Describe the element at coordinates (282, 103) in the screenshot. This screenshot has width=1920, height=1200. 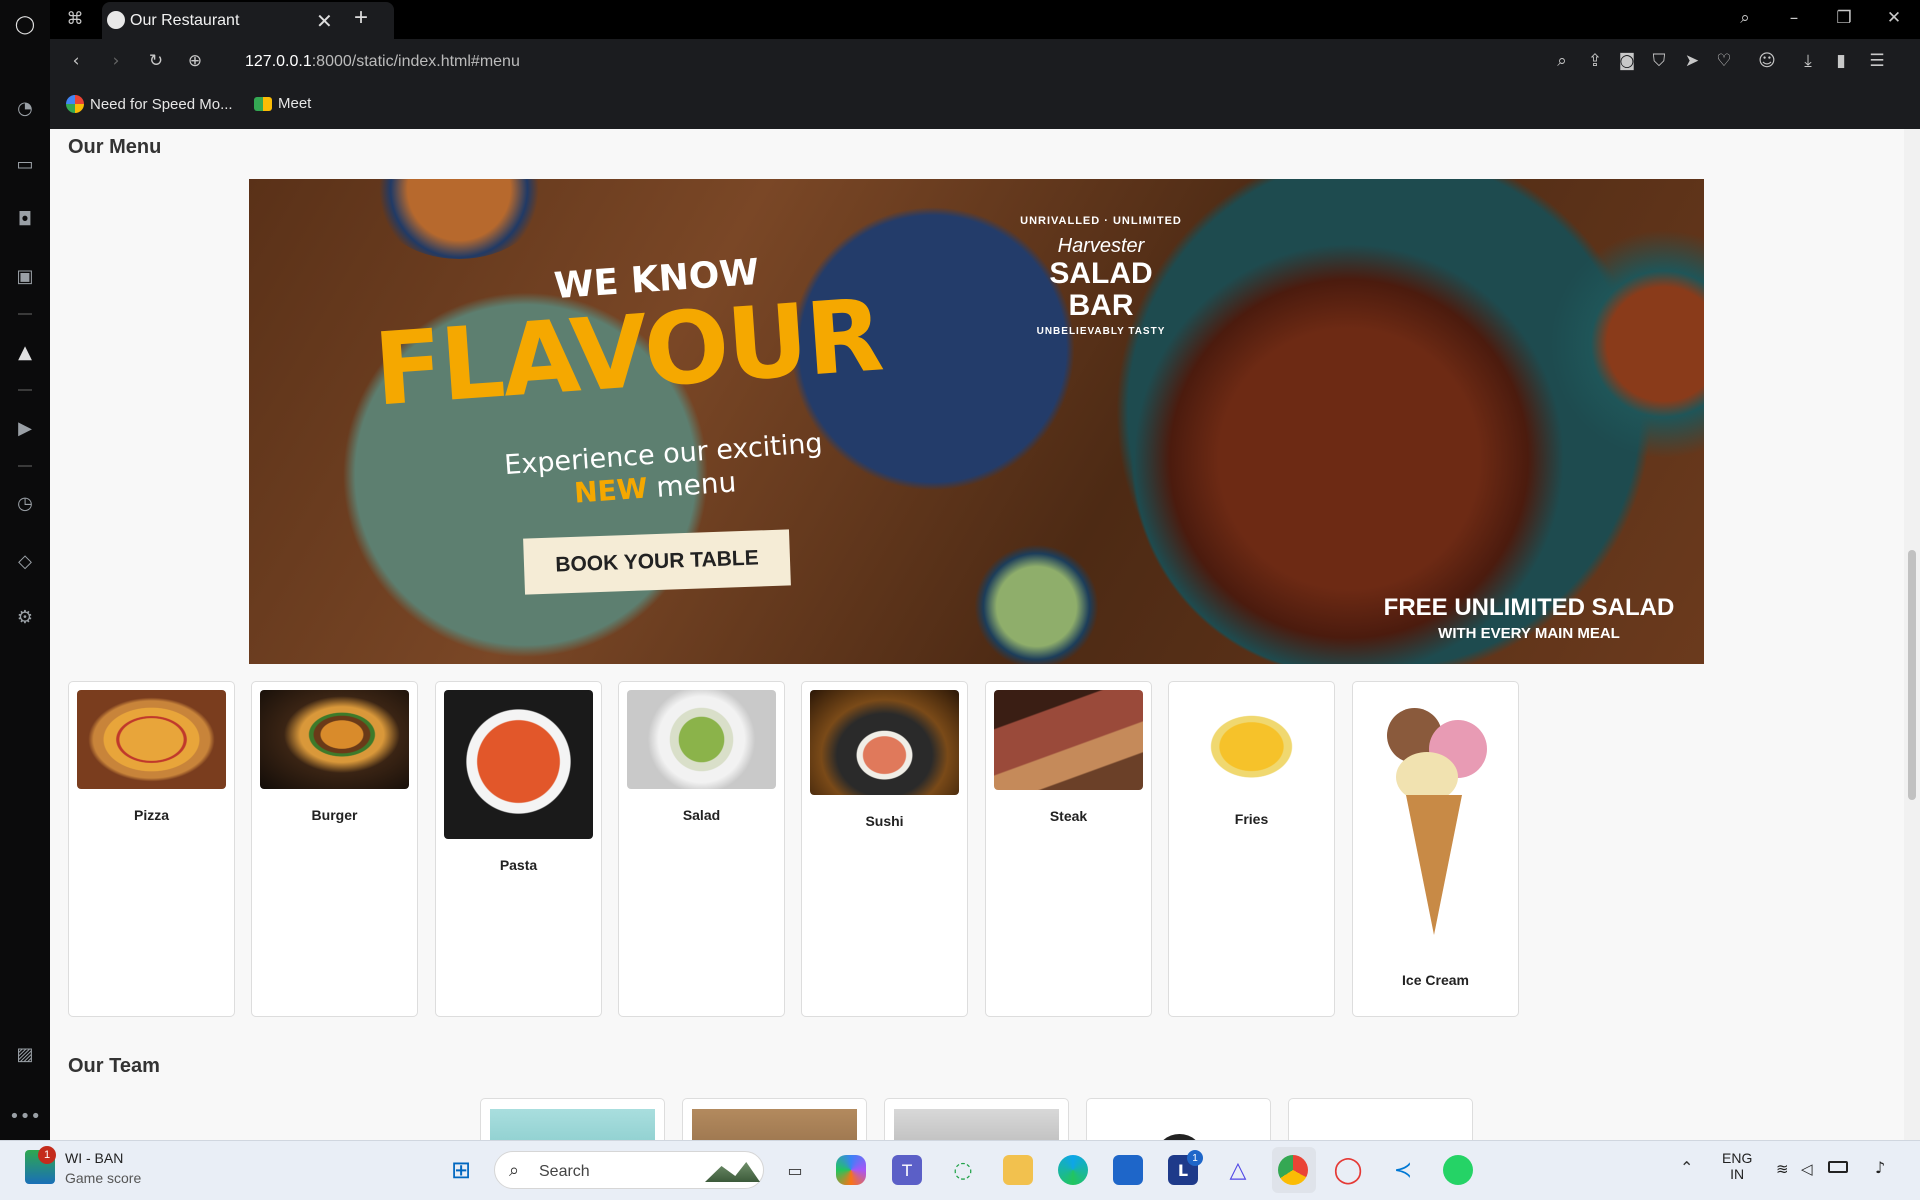
I see `bookmark-meet: Meet` at that location.